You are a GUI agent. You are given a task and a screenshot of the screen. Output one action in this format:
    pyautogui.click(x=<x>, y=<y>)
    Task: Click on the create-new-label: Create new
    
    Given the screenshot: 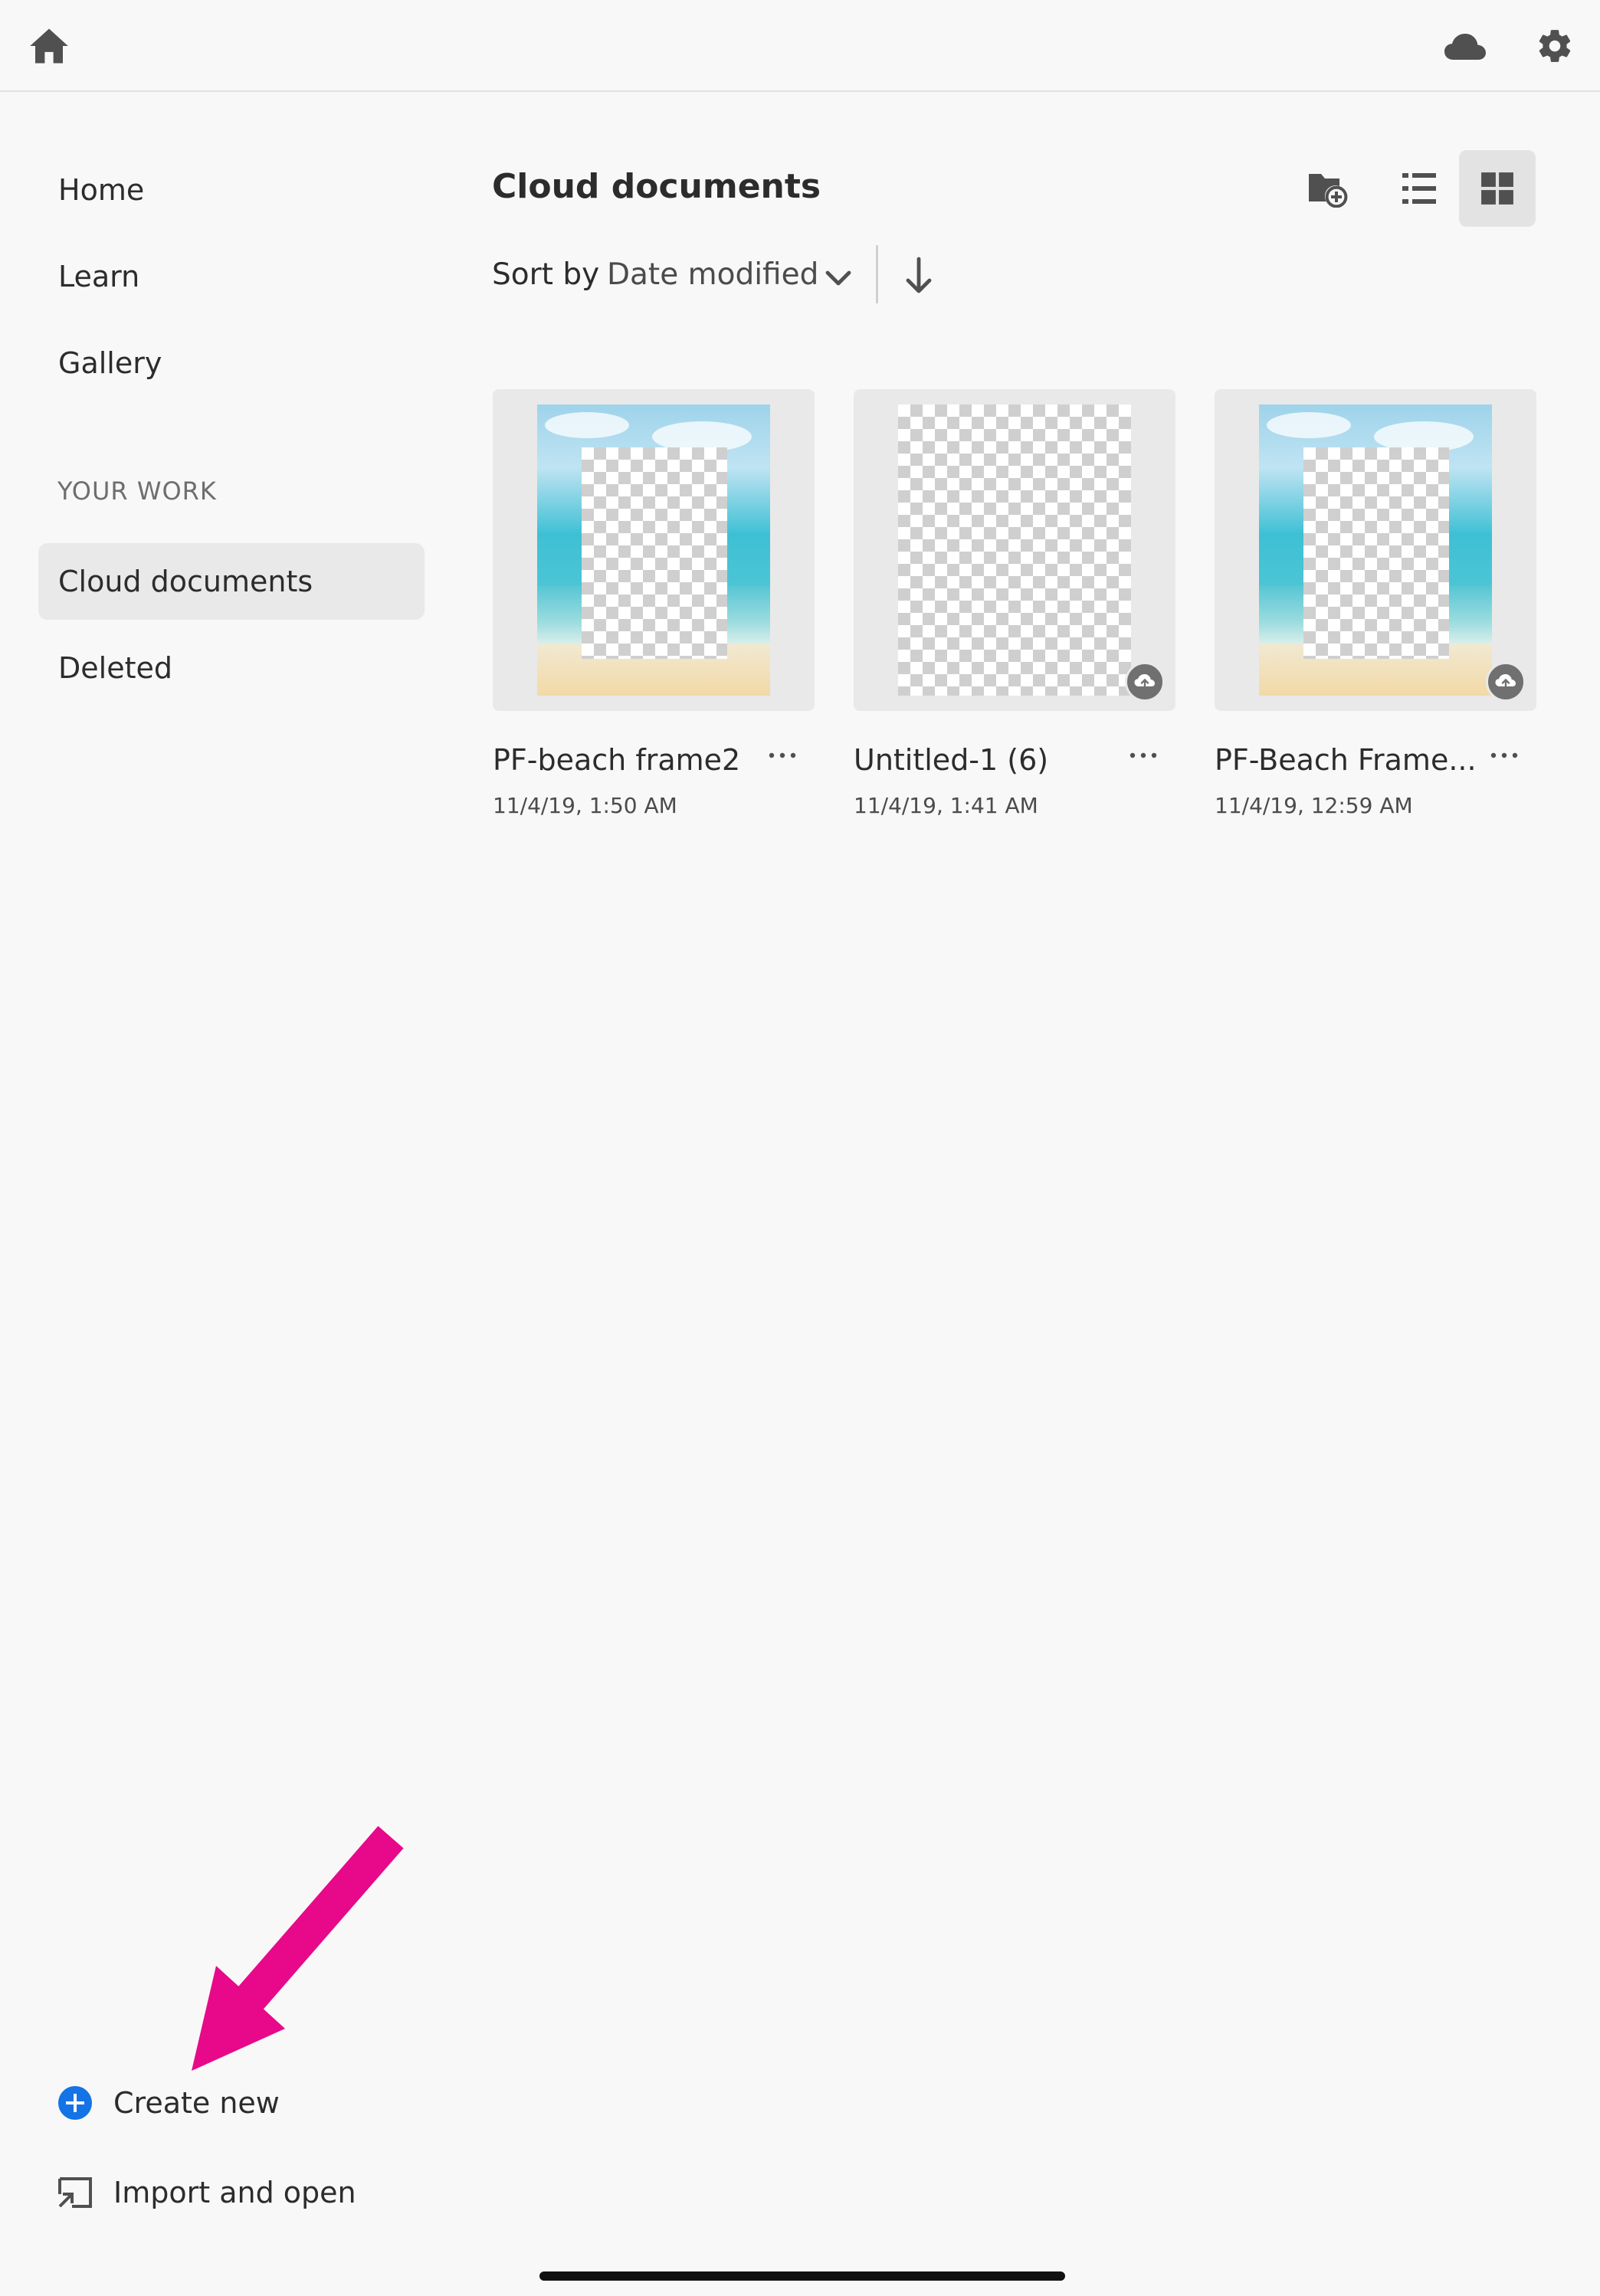 What is the action you would take?
    pyautogui.click(x=196, y=2103)
    